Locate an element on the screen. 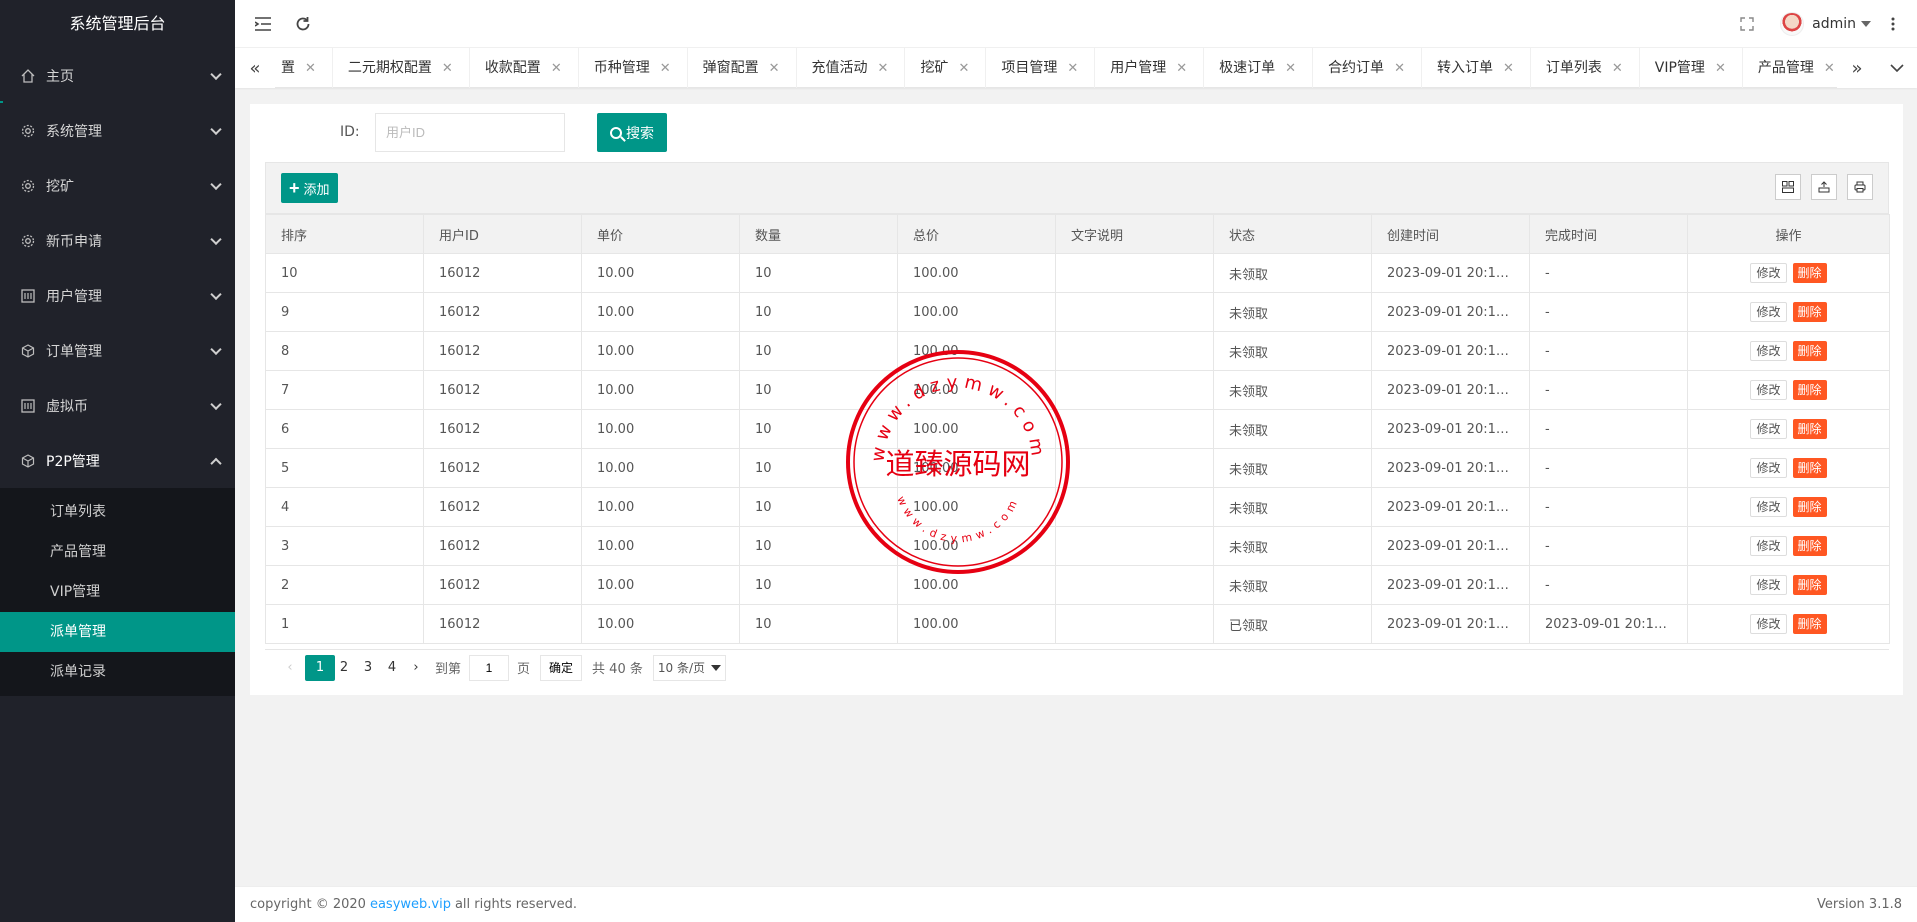 The width and height of the screenshot is (1917, 922). sidebar-item: 系统管理 is located at coordinates (117, 130).